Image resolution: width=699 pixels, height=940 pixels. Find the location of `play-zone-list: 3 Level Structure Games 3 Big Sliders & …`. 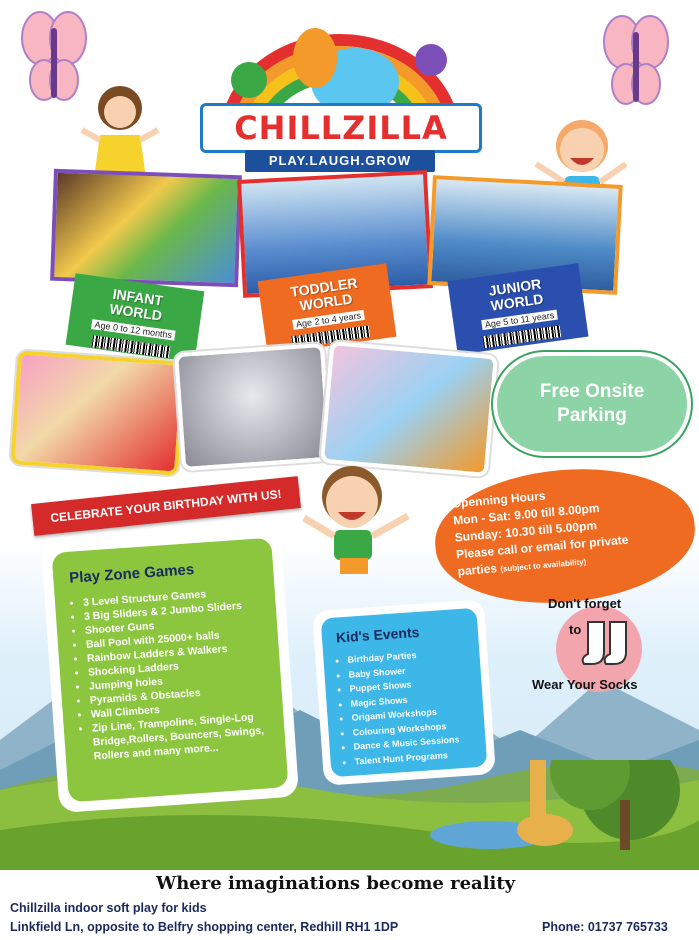

play-zone-list: 3 Level Structure Games 3 Big Sliders & … is located at coordinates (171, 673).